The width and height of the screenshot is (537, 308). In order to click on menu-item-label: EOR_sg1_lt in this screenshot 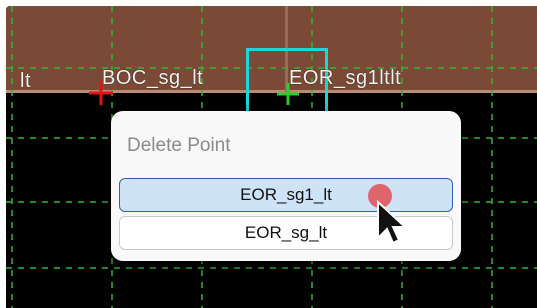, I will do `click(286, 194)`.